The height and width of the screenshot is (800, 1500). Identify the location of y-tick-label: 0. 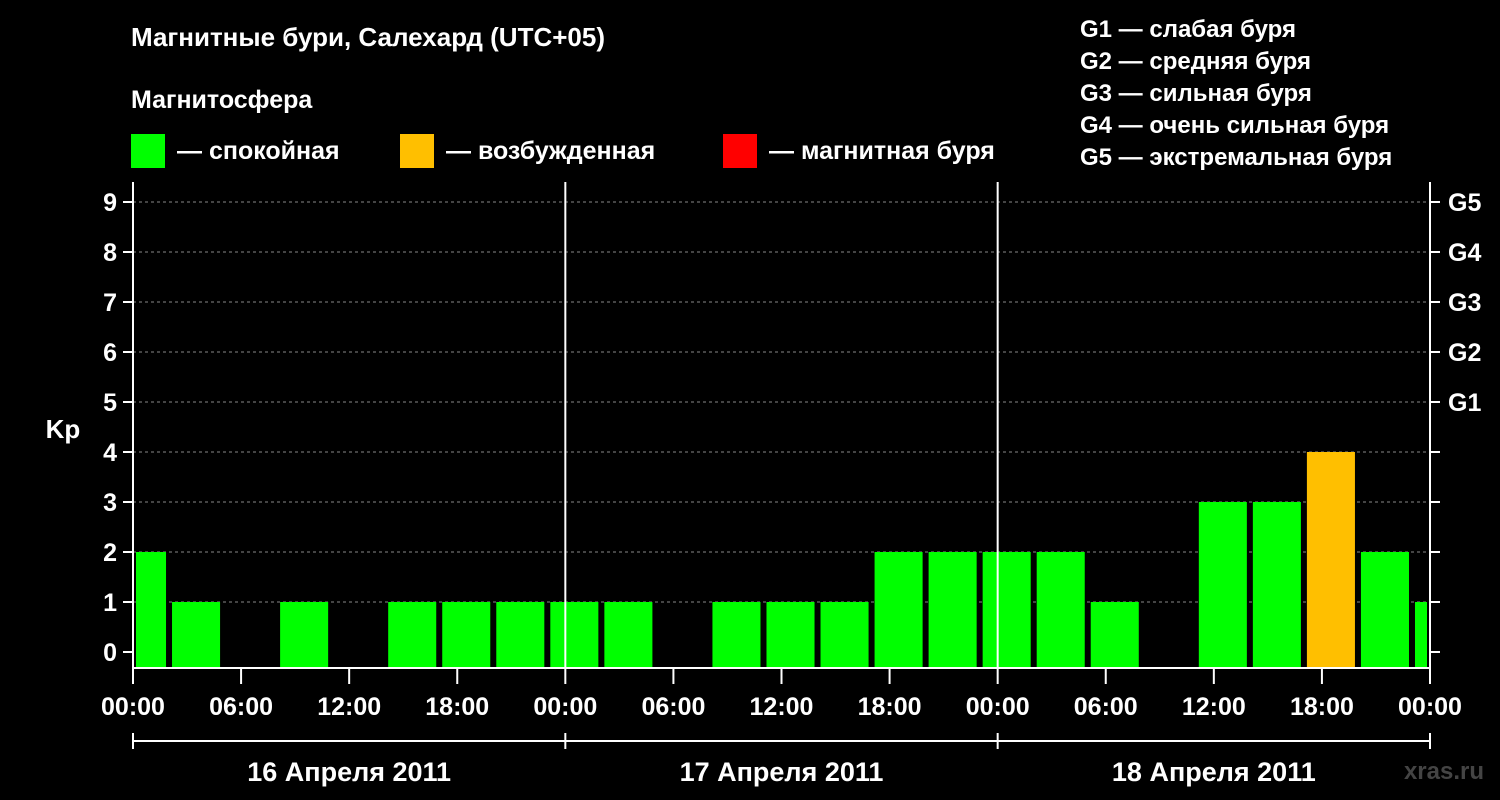
(110, 653).